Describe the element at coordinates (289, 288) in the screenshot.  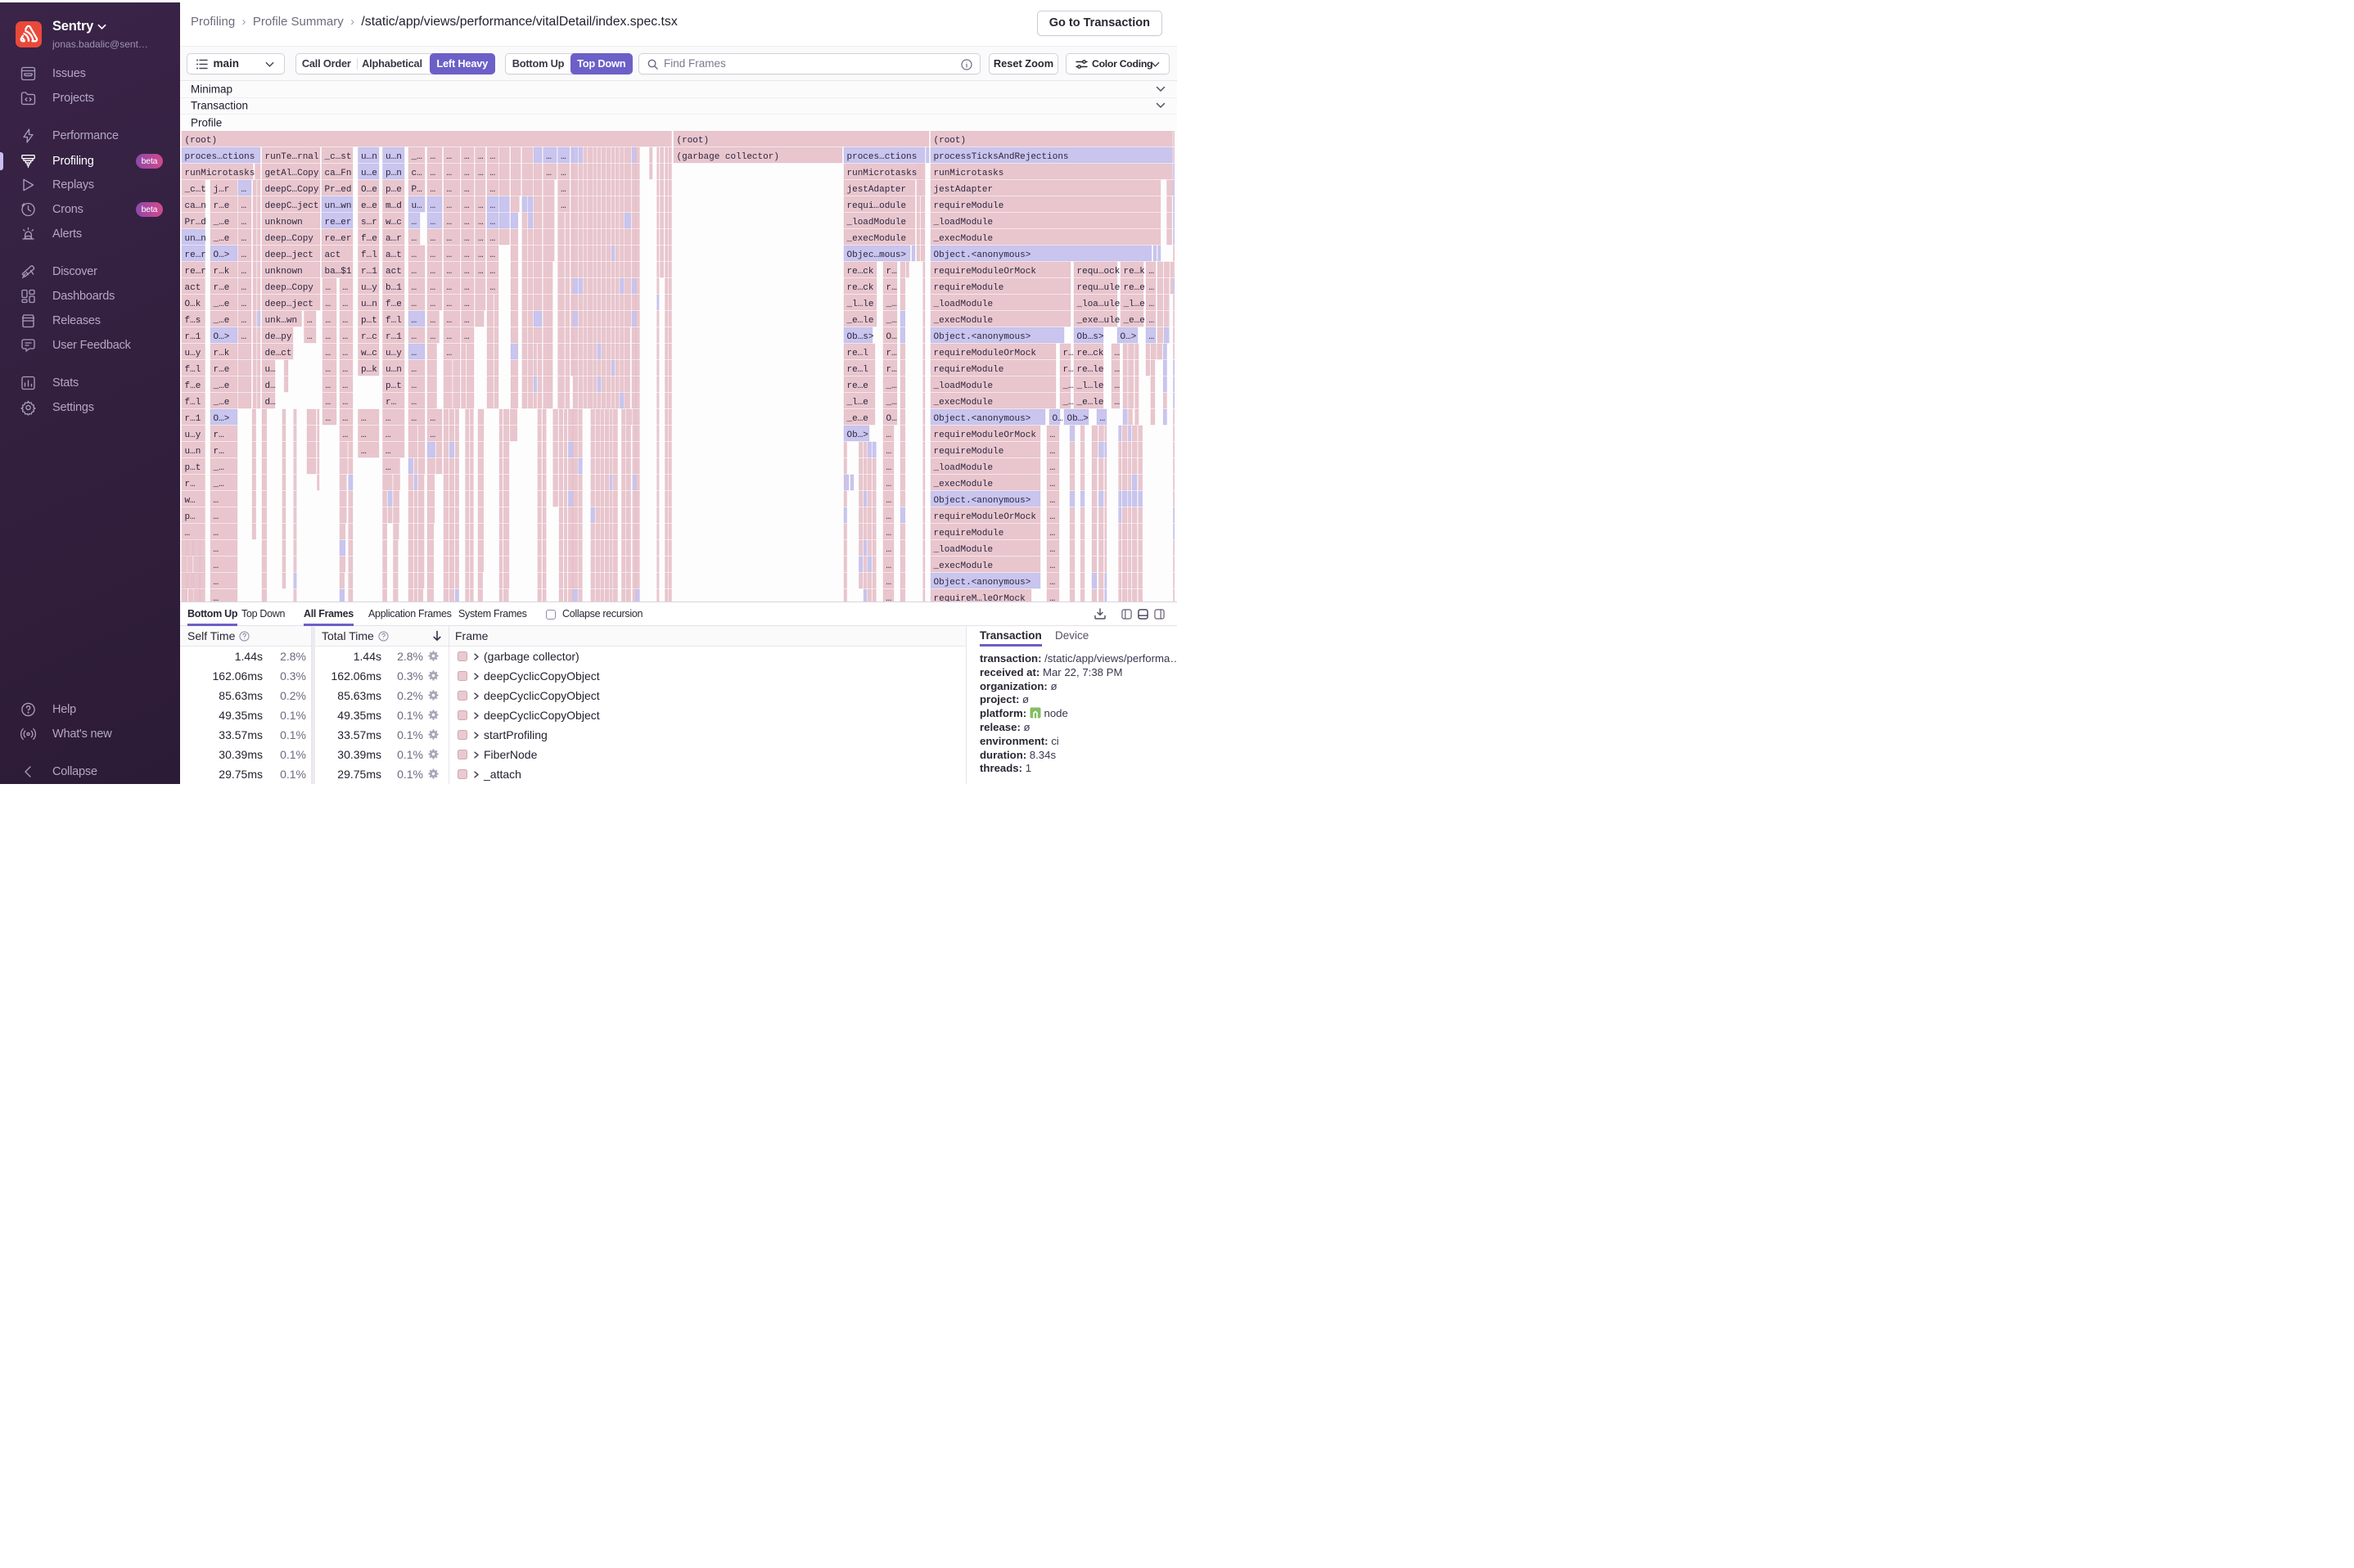
I see `svg-text: deep…Copy` at that location.